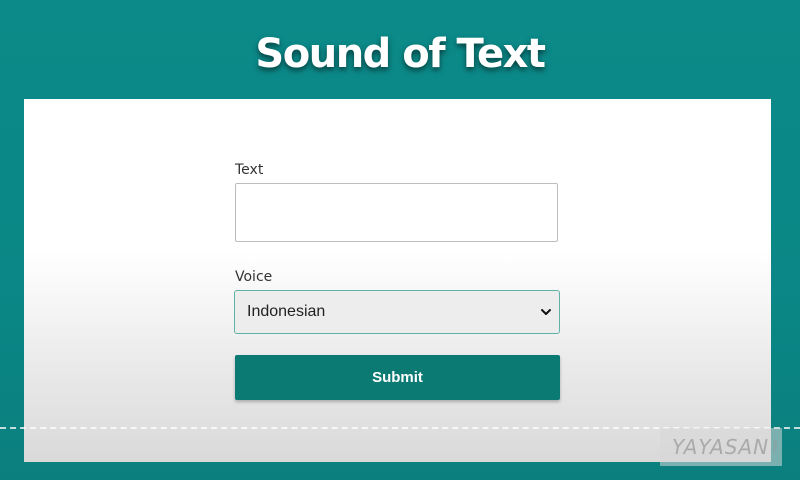  I want to click on text-field-label: Text, so click(249, 170).